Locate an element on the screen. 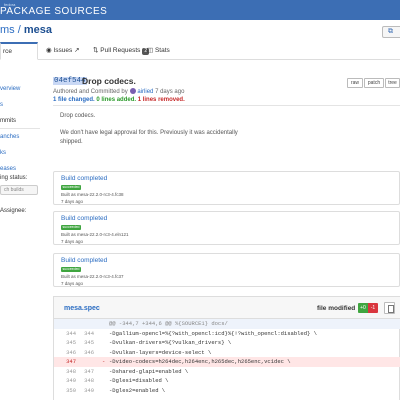 This screenshot has width=400, height=400. commit-message-line: Drop codecs. is located at coordinates (78, 116).